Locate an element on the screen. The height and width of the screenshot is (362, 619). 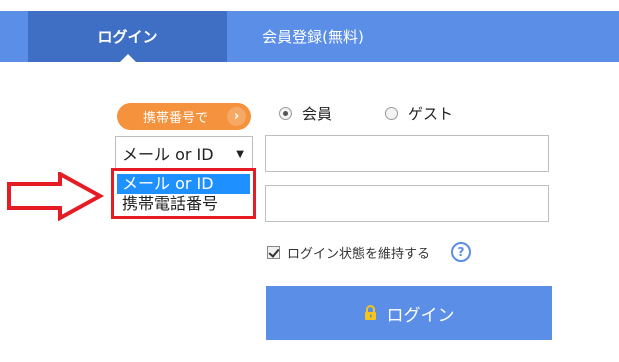
tab-register: 会員登録(無料) is located at coordinates (313, 36).